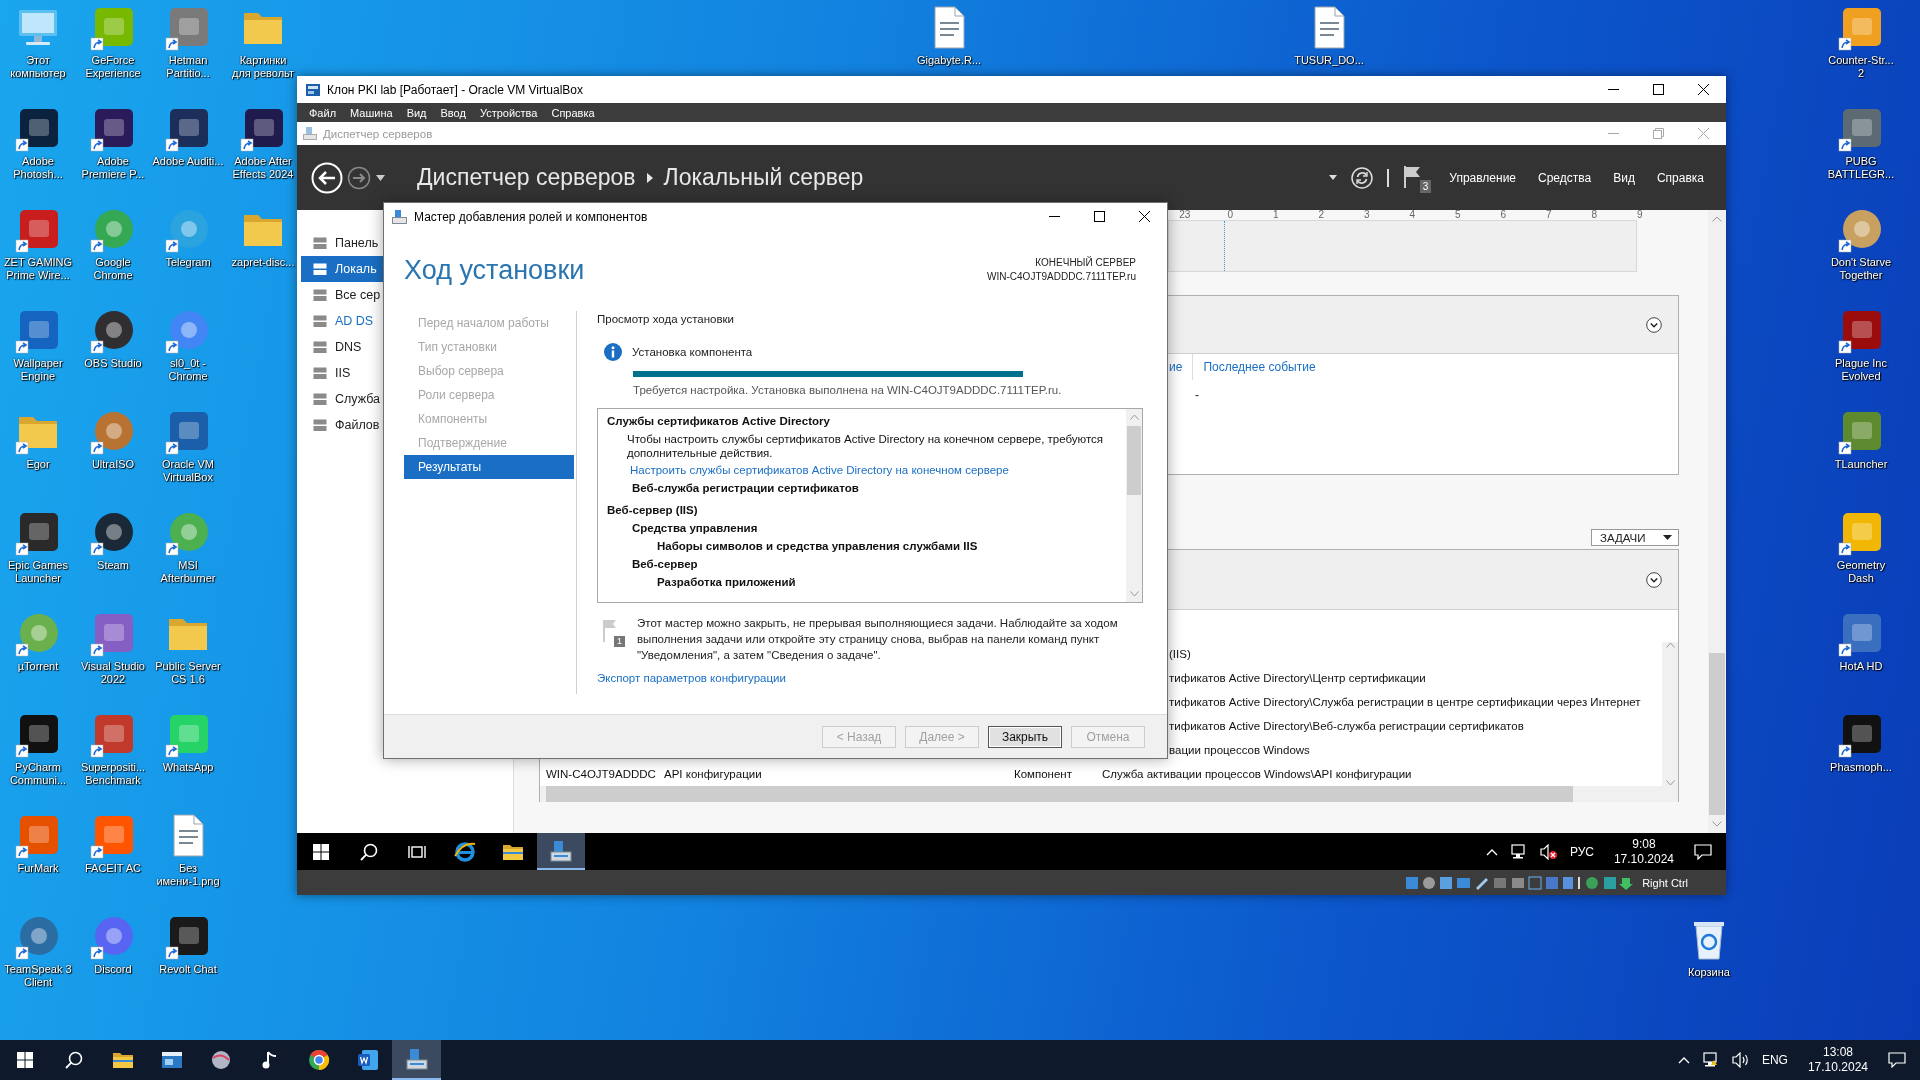  I want to click on result-heading: Средства управления, so click(695, 528).